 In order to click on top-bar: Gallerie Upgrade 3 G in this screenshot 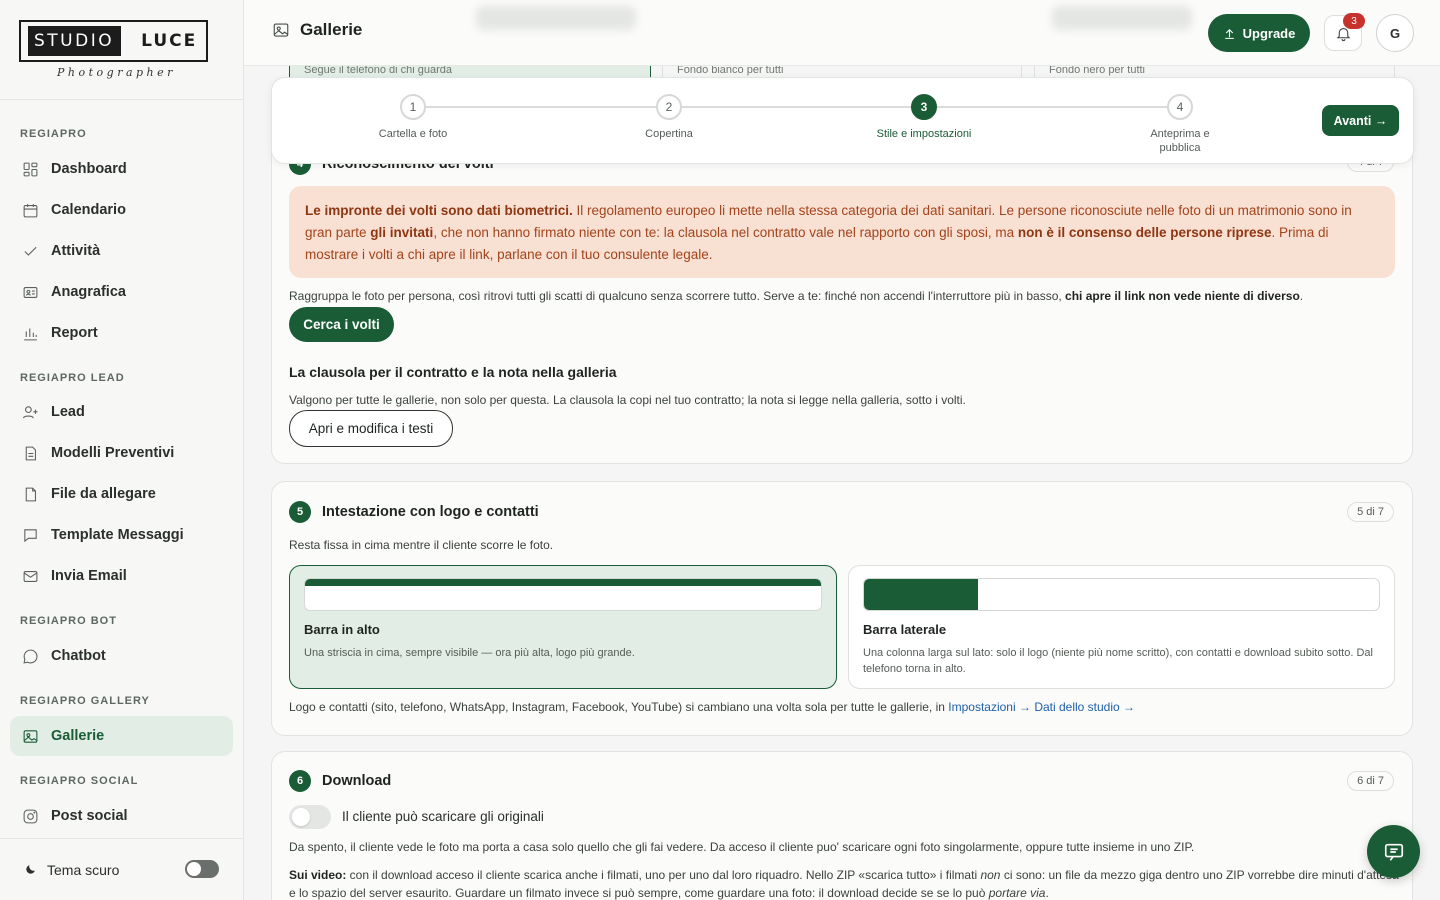, I will do `click(842, 33)`.